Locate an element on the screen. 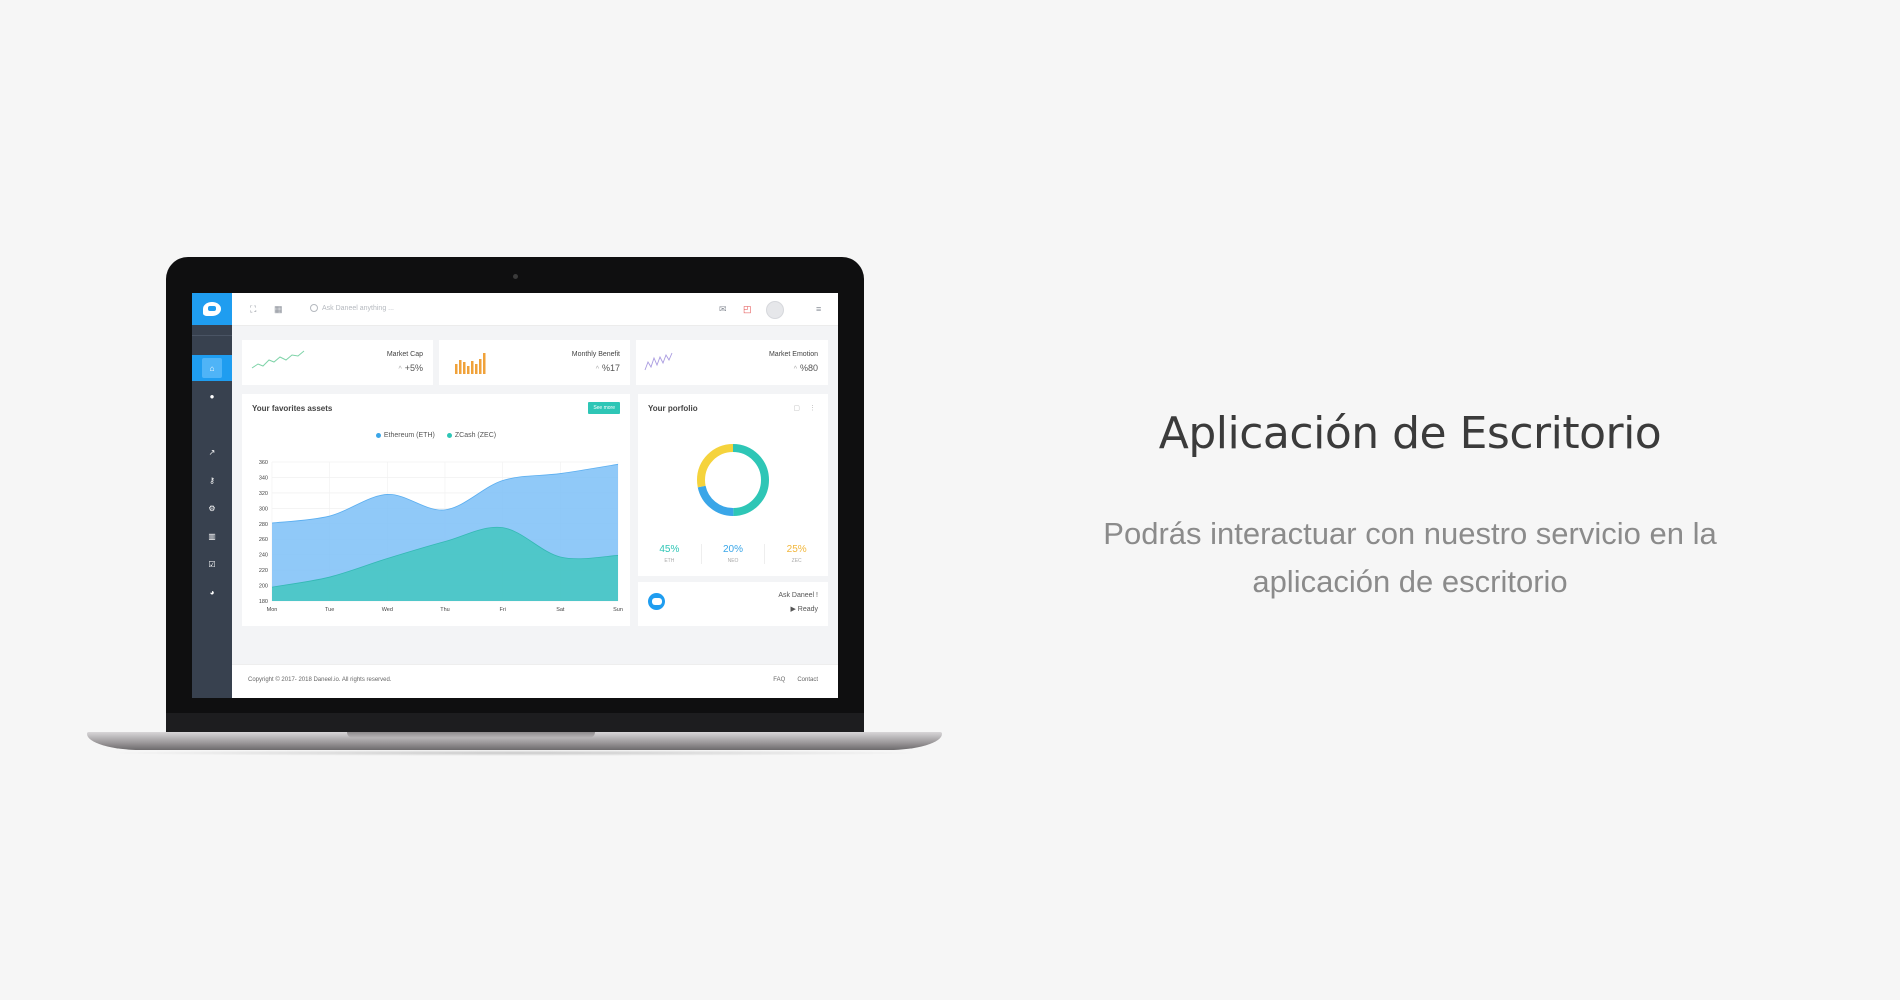  book-icon: ▥ is located at coordinates (212, 536).